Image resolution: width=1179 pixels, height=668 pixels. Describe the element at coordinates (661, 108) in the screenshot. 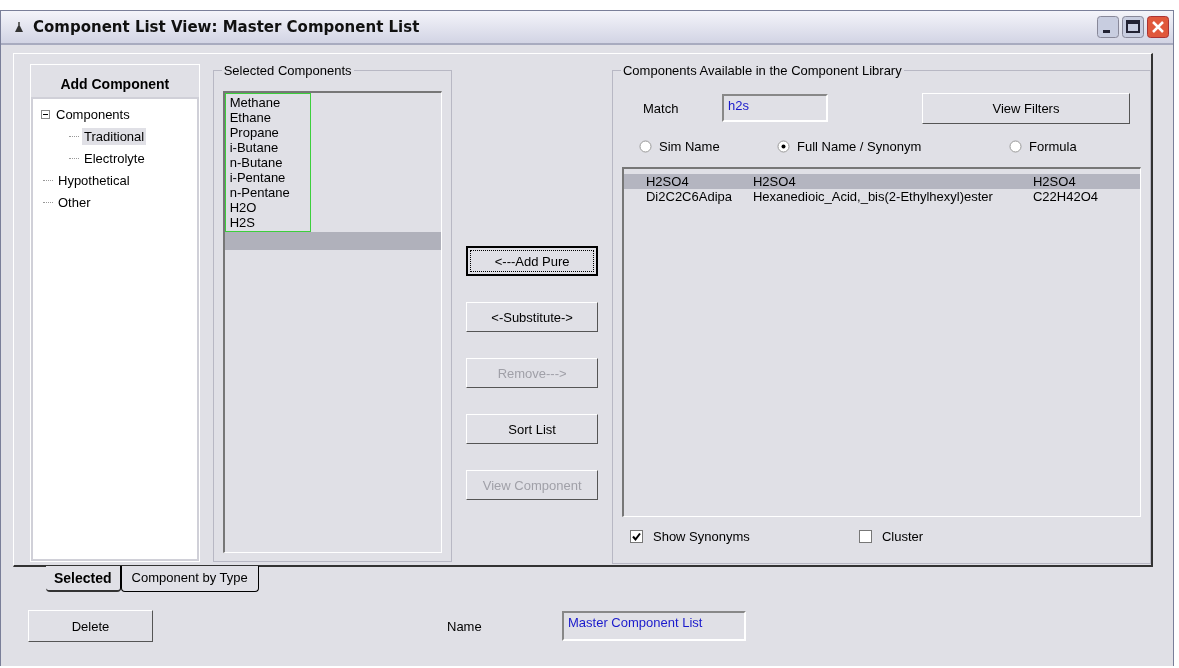

I see `field-label: Match` at that location.